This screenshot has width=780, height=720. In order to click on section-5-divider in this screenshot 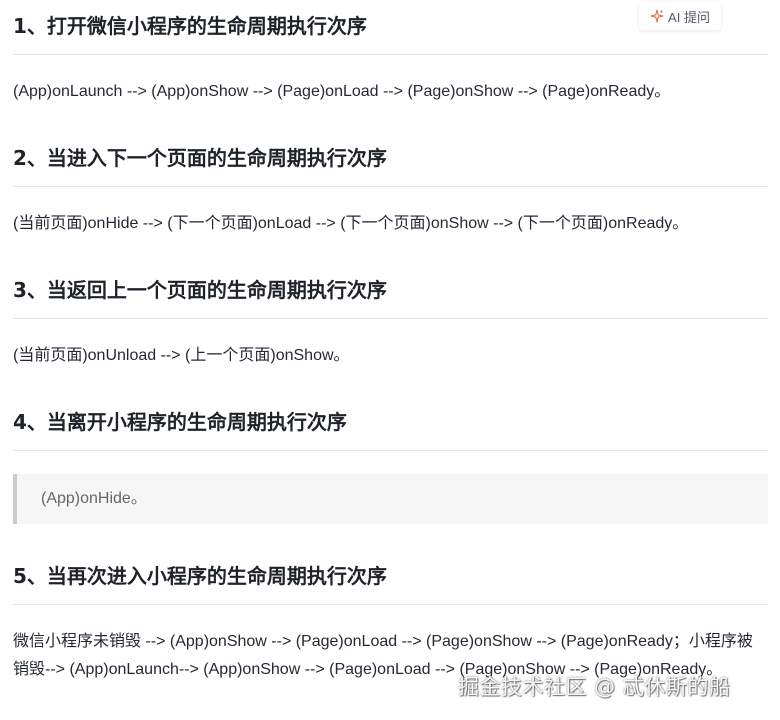, I will do `click(390, 604)`.